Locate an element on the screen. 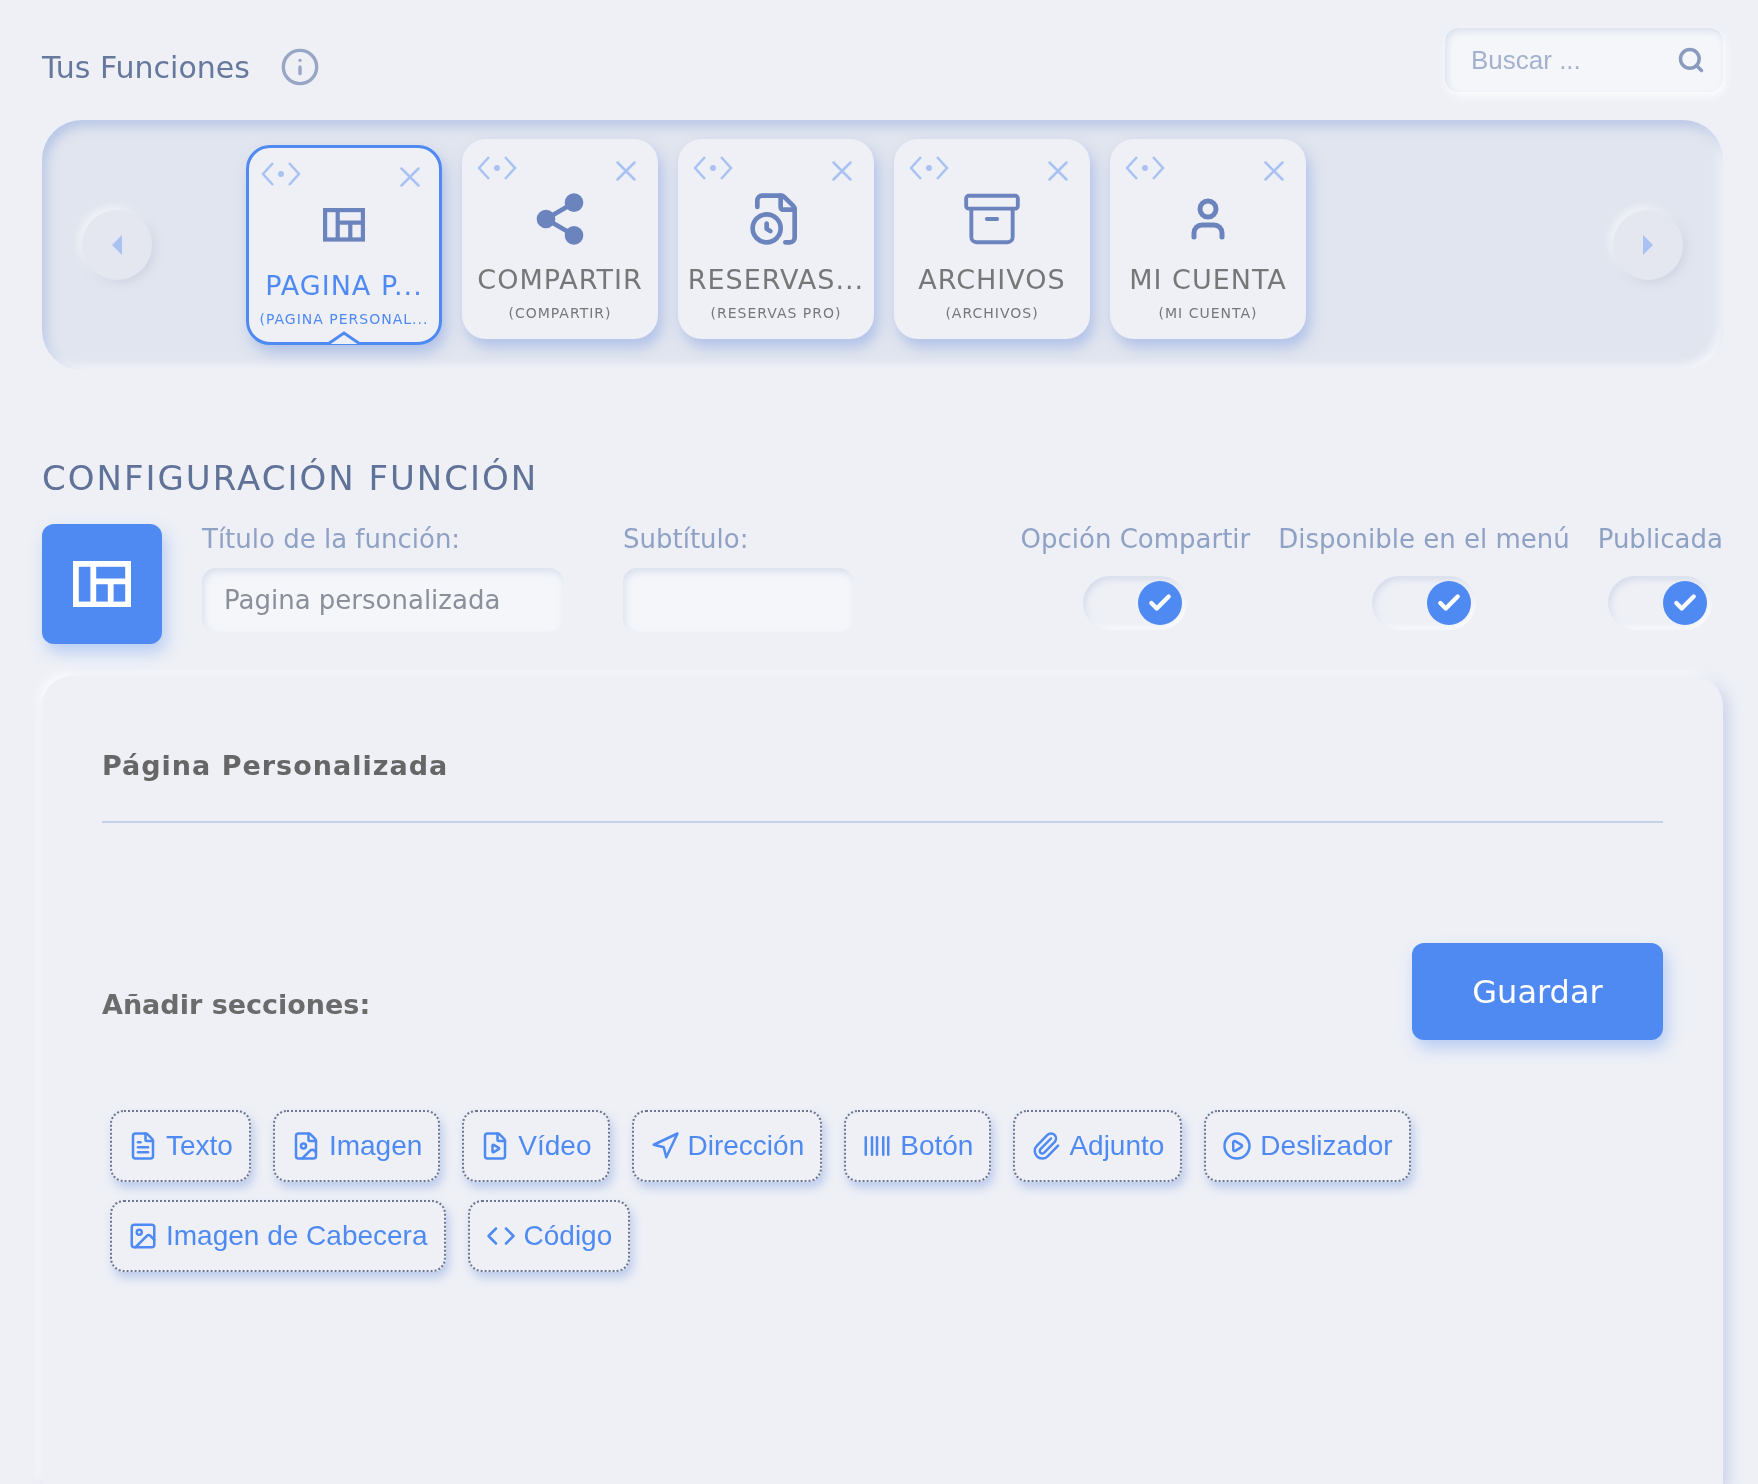 The width and height of the screenshot is (1758, 1484). panel-title: Página Personalizada is located at coordinates (276, 765).